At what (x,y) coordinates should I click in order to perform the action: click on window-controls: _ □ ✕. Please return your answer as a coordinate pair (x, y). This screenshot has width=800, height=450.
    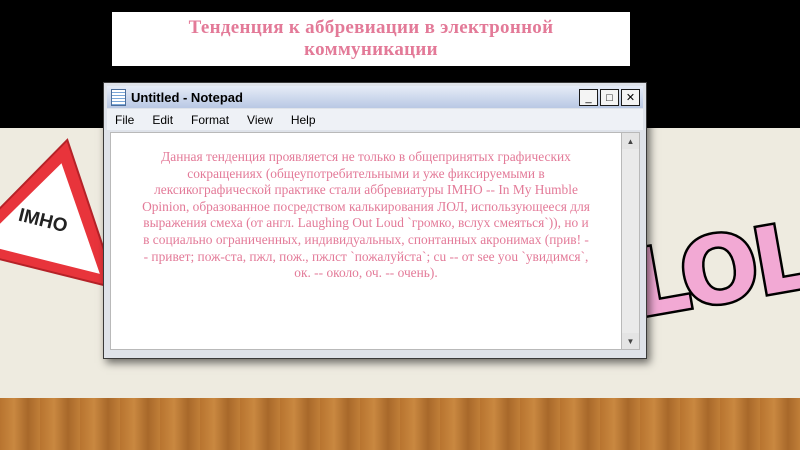
    Looking at the image, I should click on (609, 97).